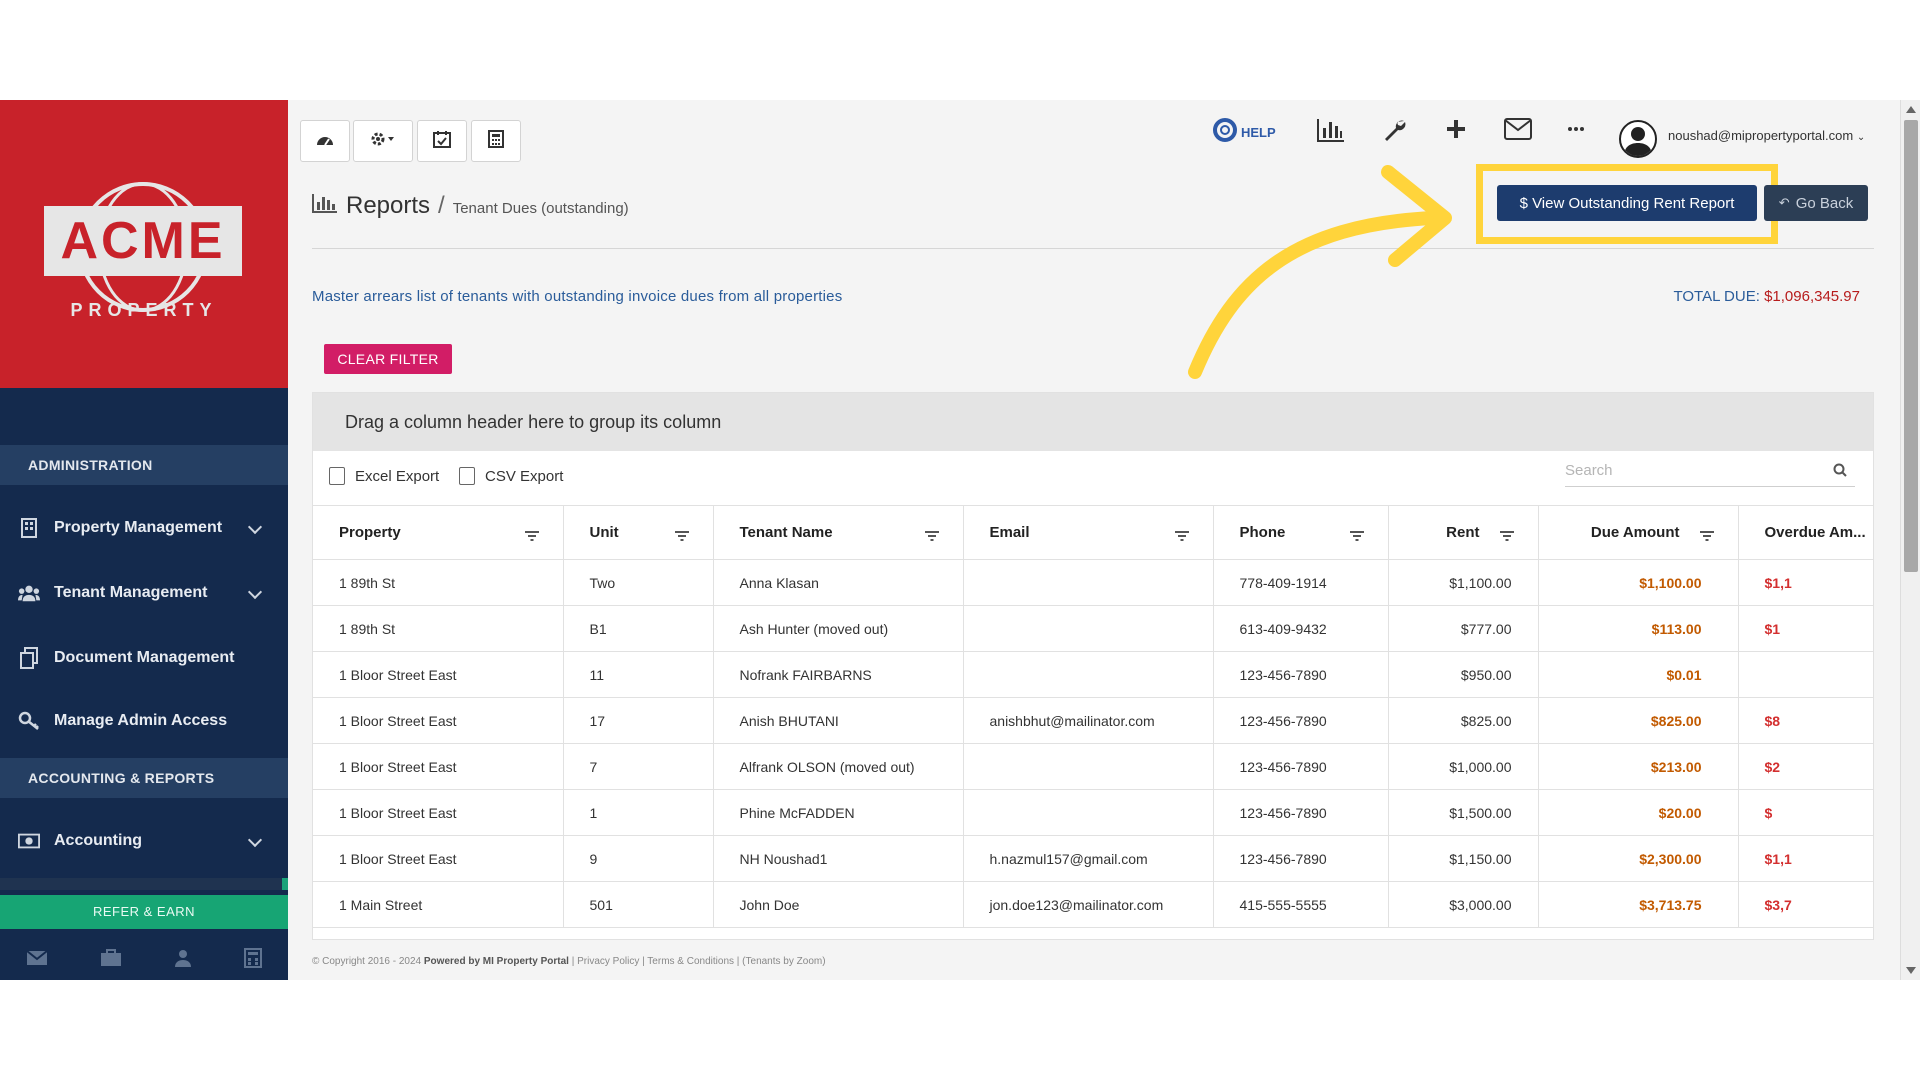  What do you see at coordinates (496, 961) in the screenshot?
I see `footer-powered-by: Powered by MI Property Portal` at bounding box center [496, 961].